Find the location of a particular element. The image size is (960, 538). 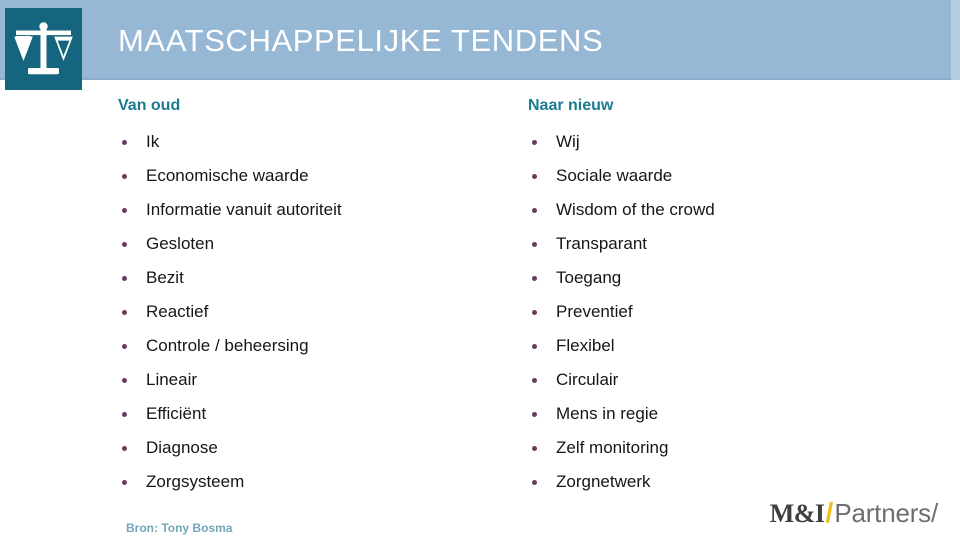

list-item-label: Transparant is located at coordinates (602, 243).